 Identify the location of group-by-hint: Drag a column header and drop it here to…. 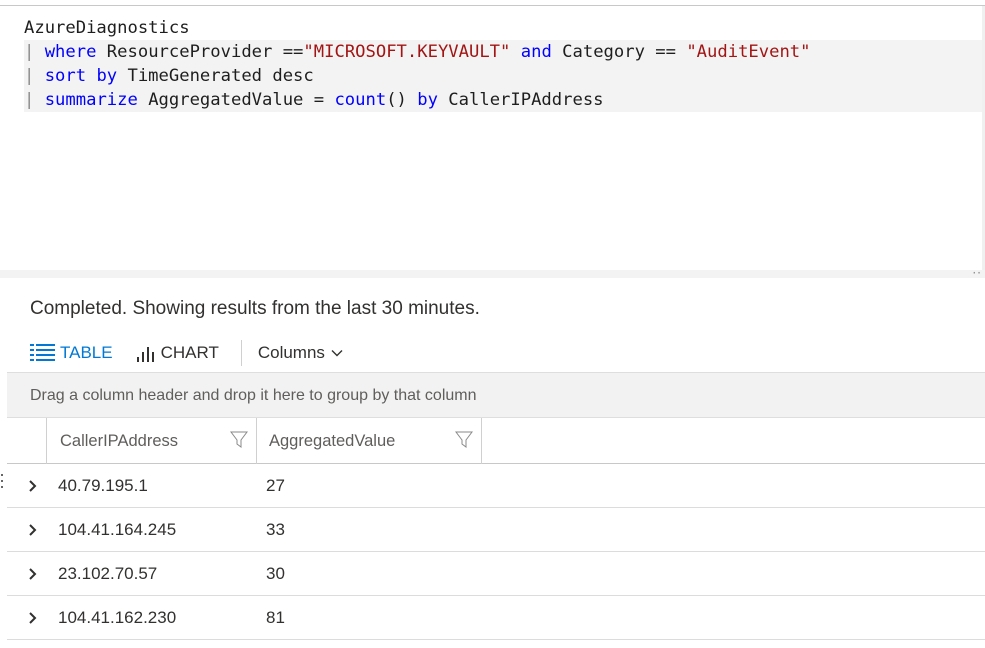
(253, 395).